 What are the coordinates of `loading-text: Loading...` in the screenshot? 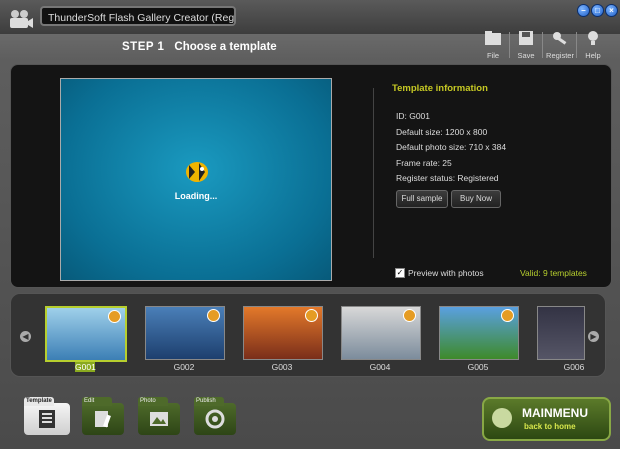 It's located at (196, 196).